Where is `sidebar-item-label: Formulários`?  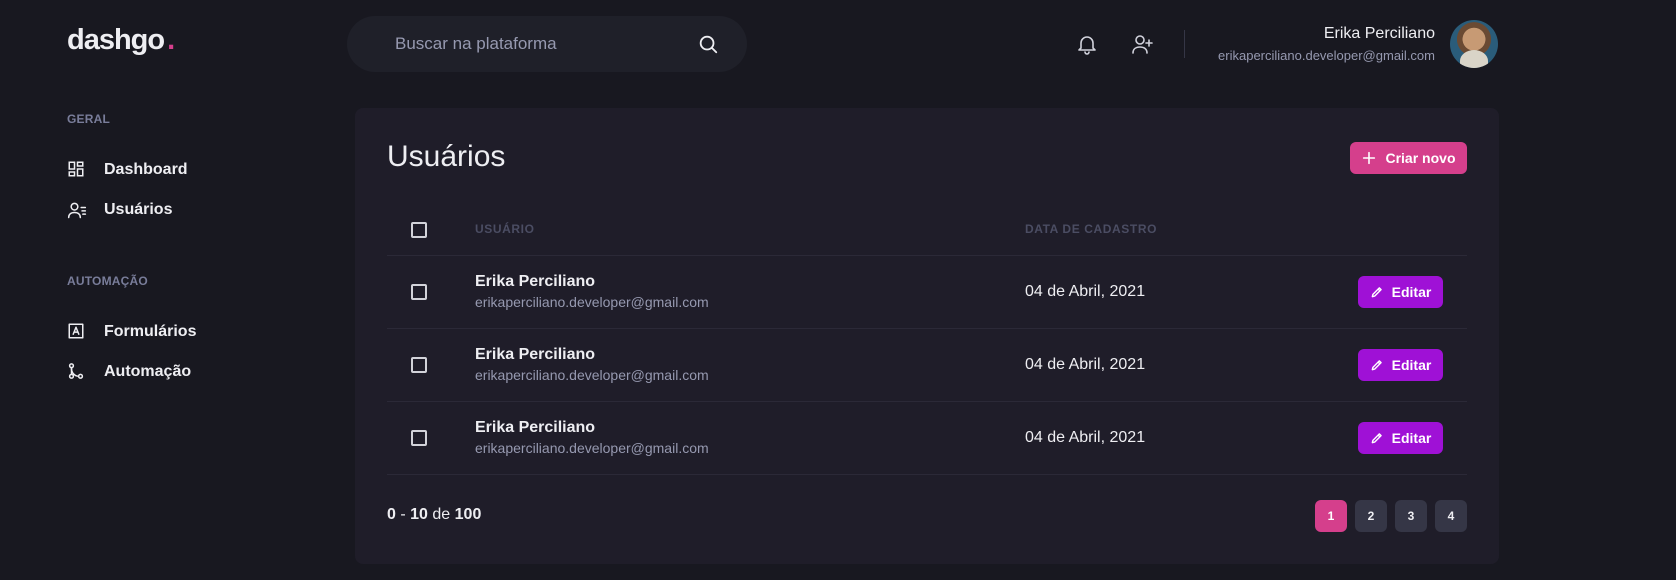 sidebar-item-label: Formulários is located at coordinates (150, 331).